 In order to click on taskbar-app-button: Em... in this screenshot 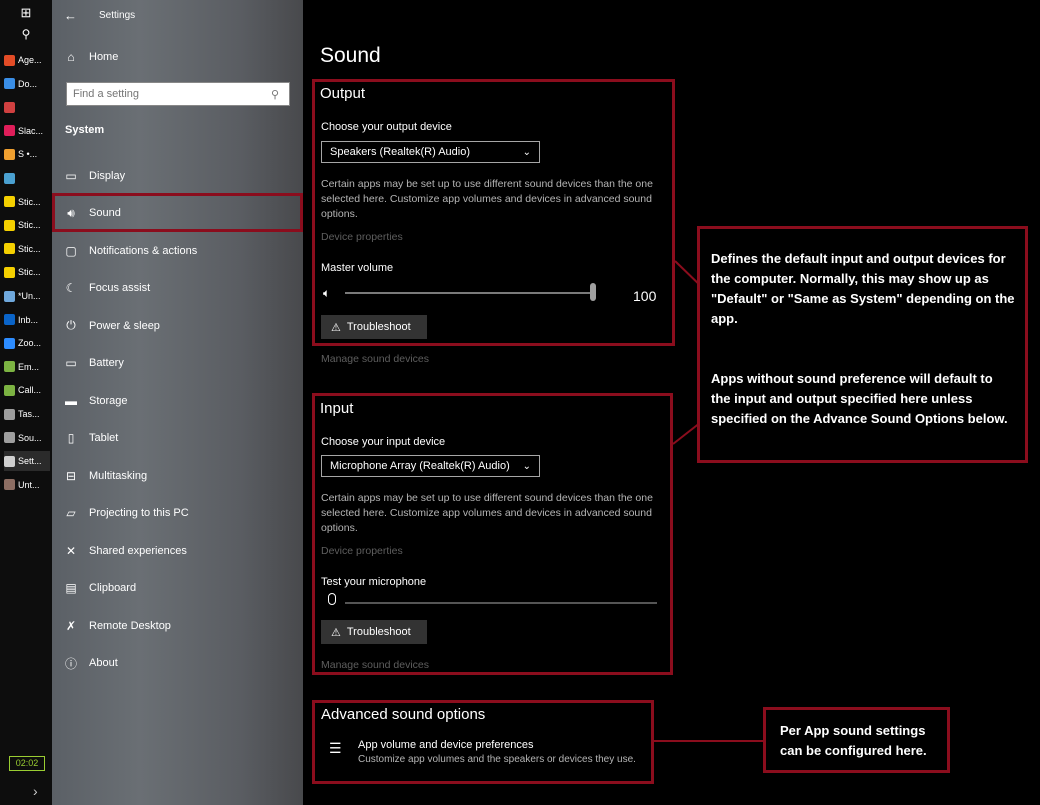, I will do `click(27, 367)`.